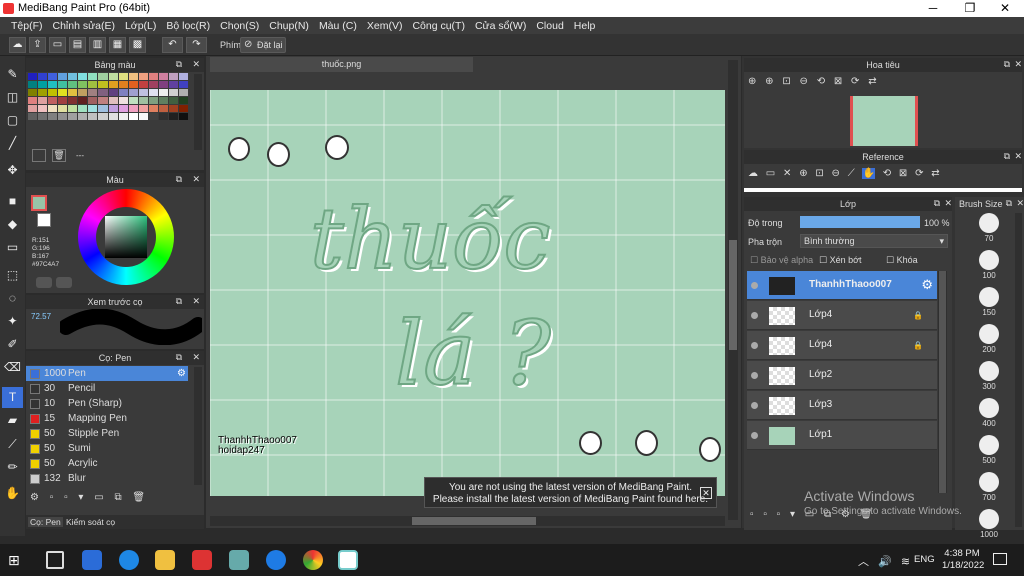  Describe the element at coordinates (107, 478) in the screenshot. I see `brush-item: 132 Blur` at that location.